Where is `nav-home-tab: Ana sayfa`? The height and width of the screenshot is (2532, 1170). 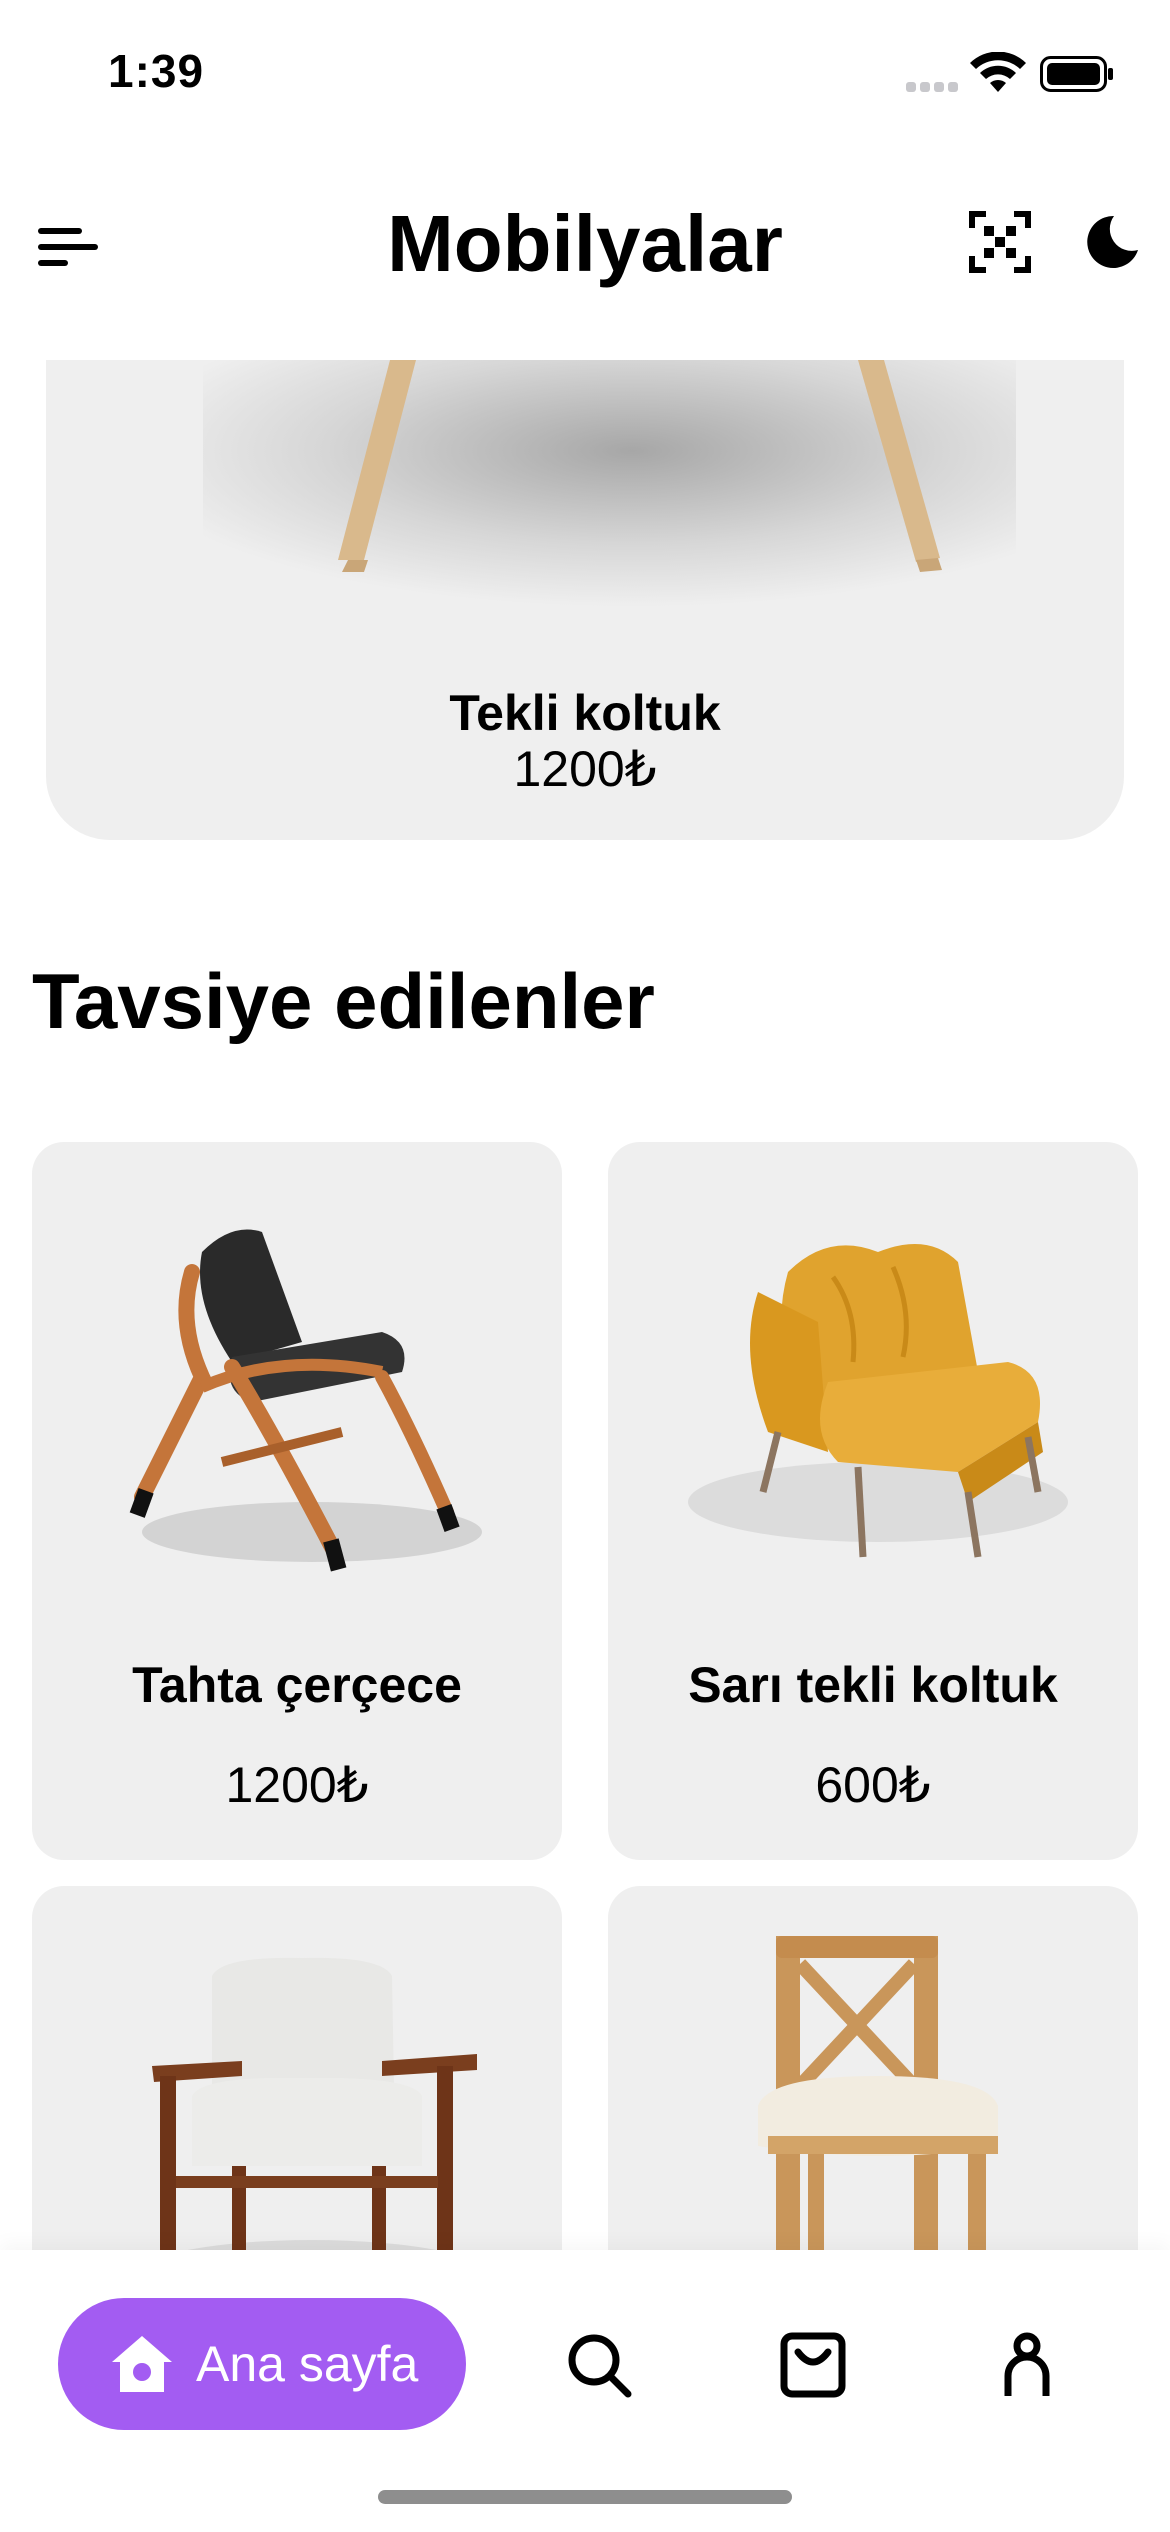 nav-home-tab: Ana sayfa is located at coordinates (262, 2364).